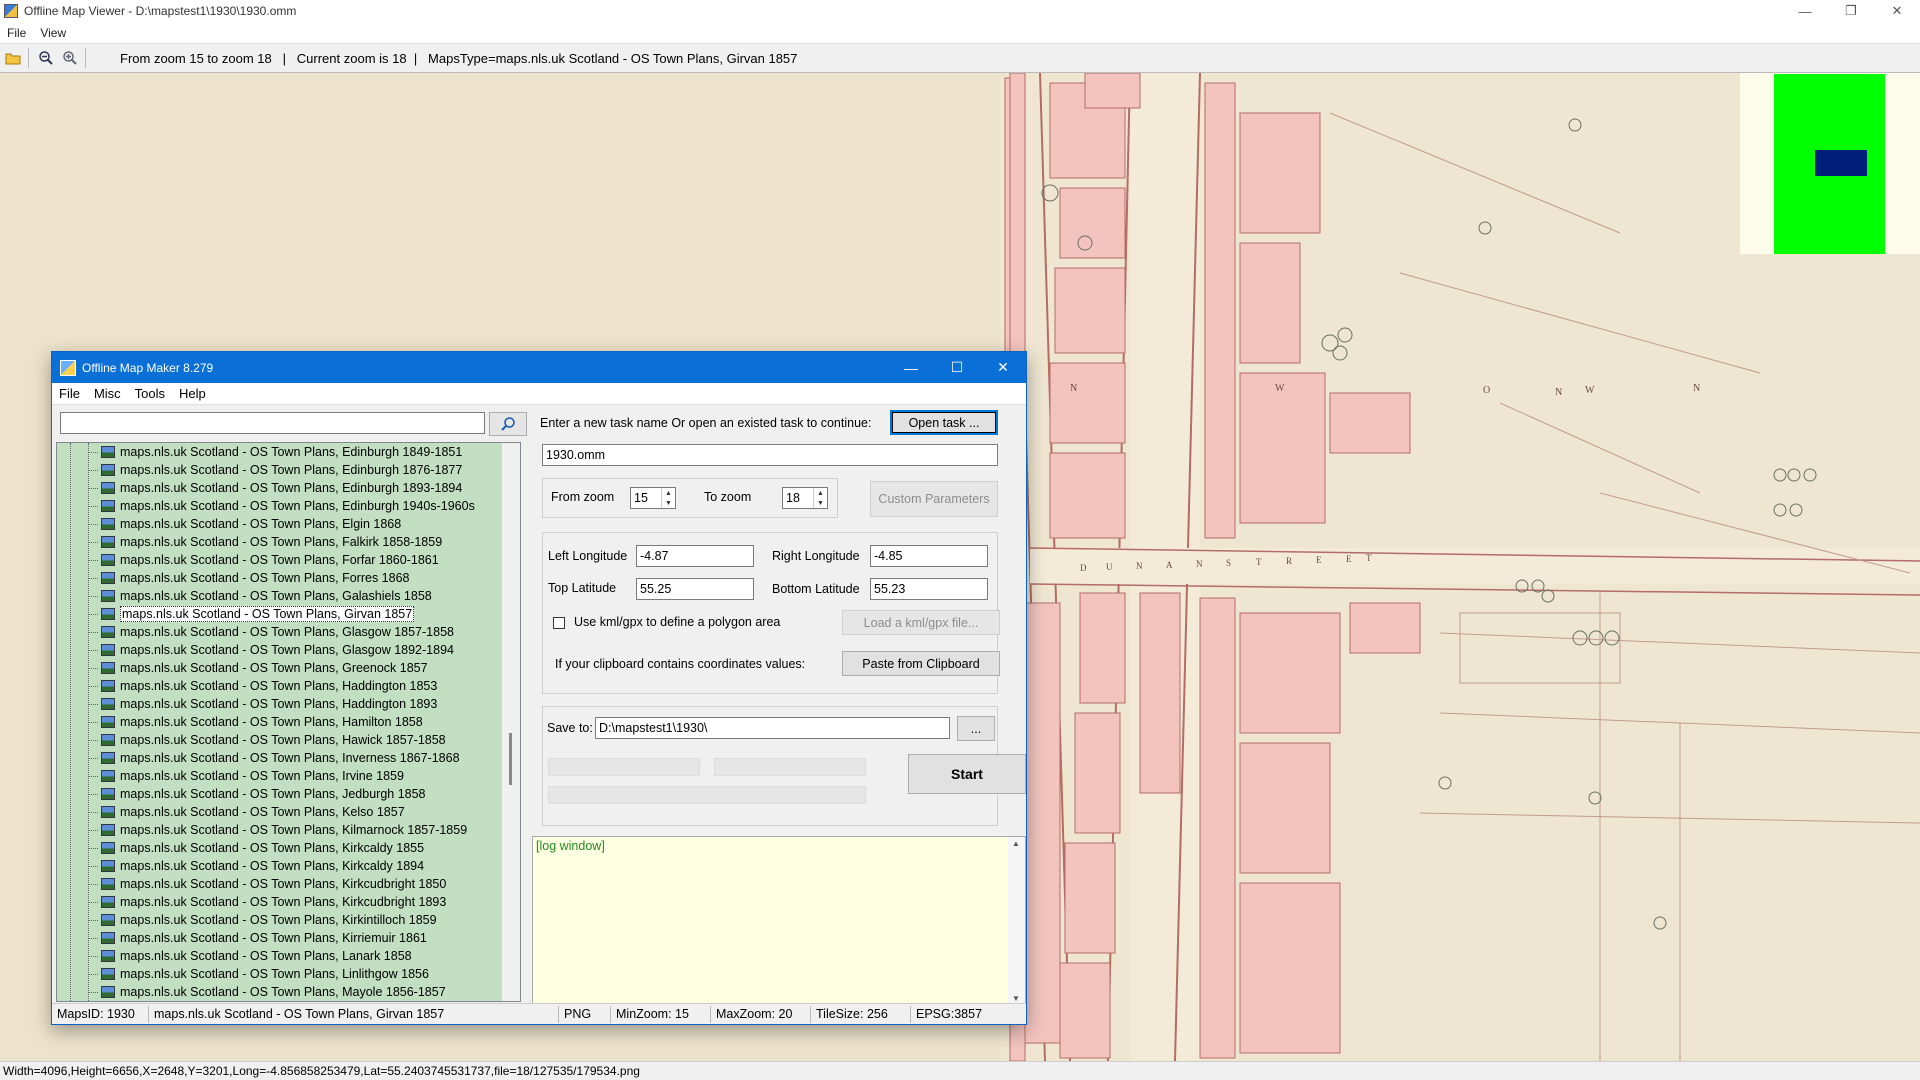 The width and height of the screenshot is (1920, 1080). What do you see at coordinates (559, 623) in the screenshot?
I see `use-kml-checkbox` at bounding box center [559, 623].